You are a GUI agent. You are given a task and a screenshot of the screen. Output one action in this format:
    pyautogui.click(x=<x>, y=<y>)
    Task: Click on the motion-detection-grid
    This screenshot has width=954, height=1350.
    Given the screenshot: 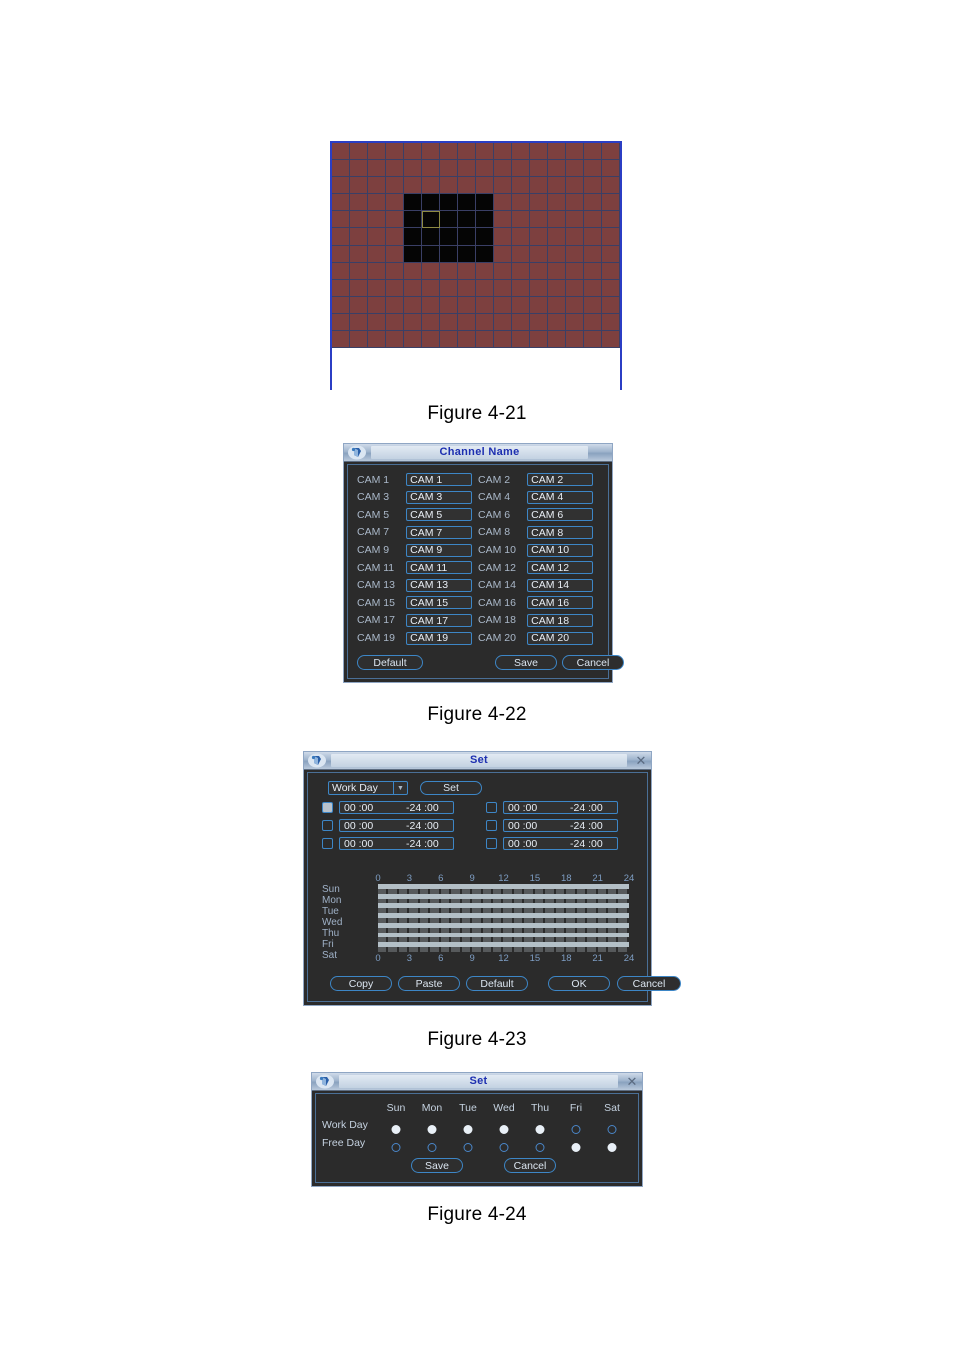 What is the action you would take?
    pyautogui.click(x=476, y=244)
    